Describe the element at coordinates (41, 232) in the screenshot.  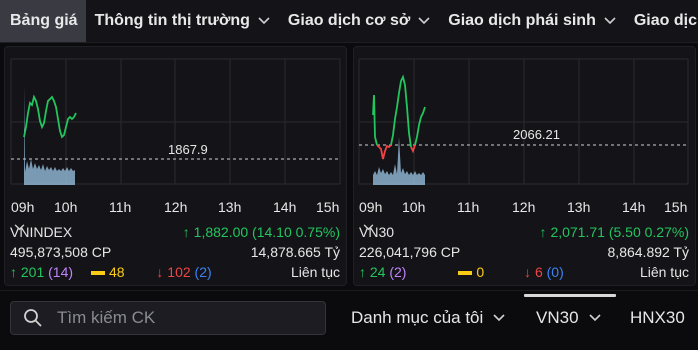
I see `index-selector: VNINDEX` at that location.